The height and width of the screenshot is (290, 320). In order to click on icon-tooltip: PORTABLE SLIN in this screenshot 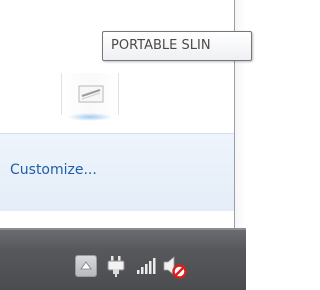, I will do `click(177, 46)`.